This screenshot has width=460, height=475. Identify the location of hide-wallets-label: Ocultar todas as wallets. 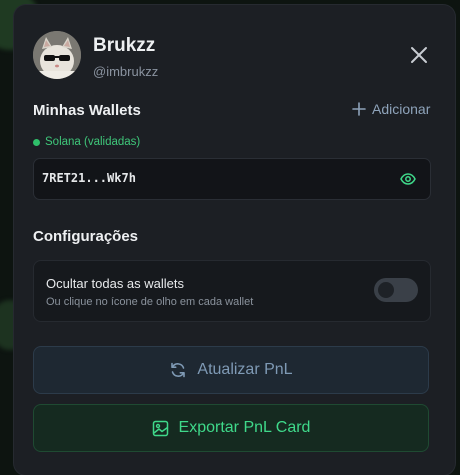
(115, 283).